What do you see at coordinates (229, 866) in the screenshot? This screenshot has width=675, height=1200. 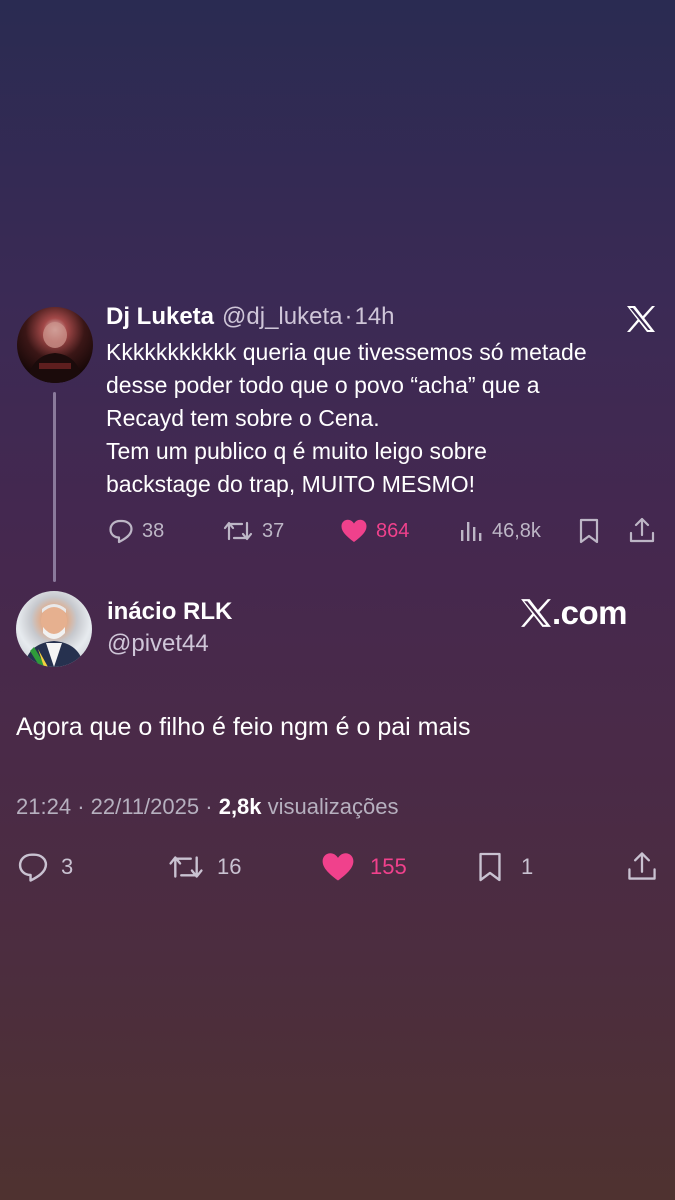 I see `repost-count: 16` at bounding box center [229, 866].